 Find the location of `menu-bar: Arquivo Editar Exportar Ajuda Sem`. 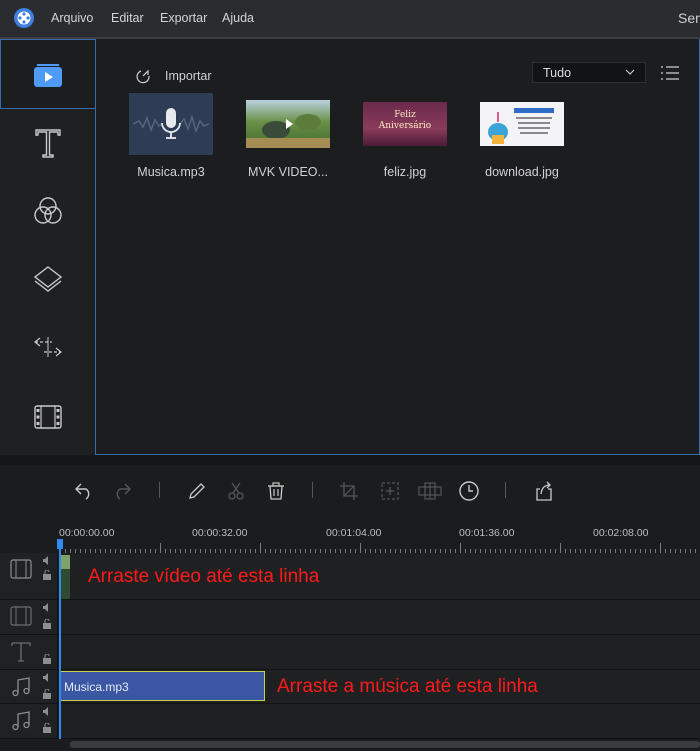

menu-bar: Arquivo Editar Exportar Ajuda Sem is located at coordinates (350, 18).